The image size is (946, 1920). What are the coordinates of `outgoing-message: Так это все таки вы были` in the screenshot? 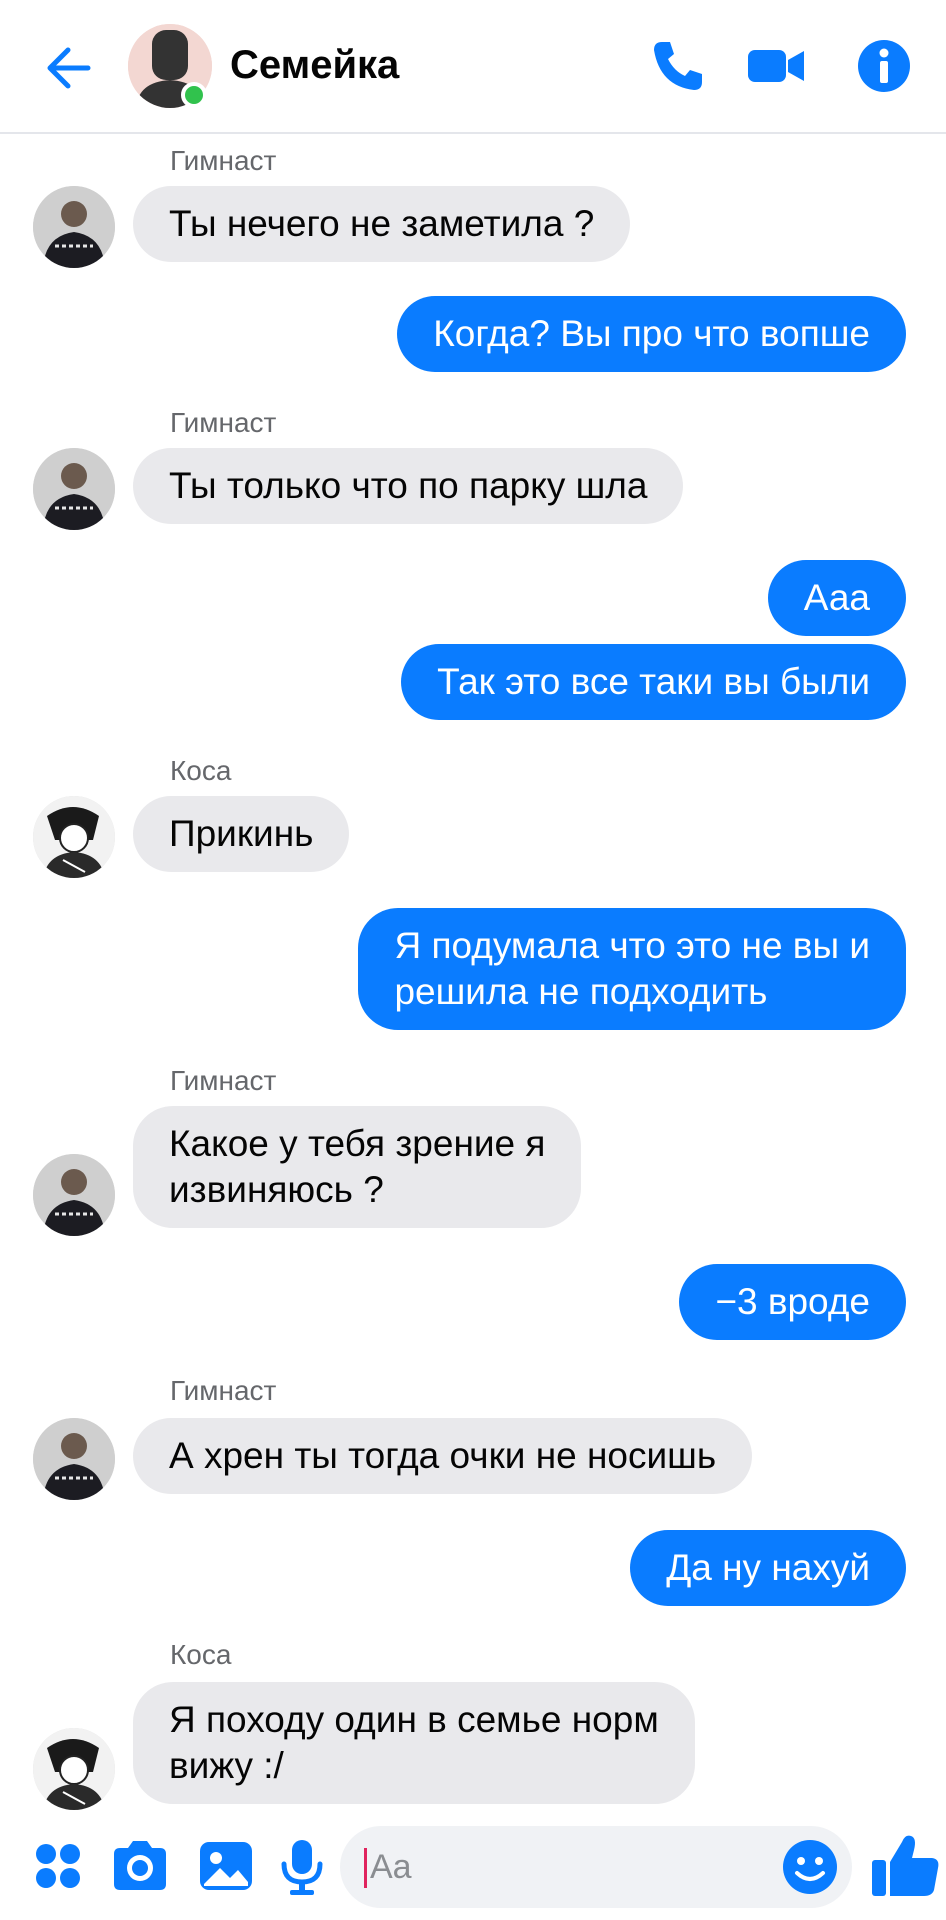 It's located at (653, 682).